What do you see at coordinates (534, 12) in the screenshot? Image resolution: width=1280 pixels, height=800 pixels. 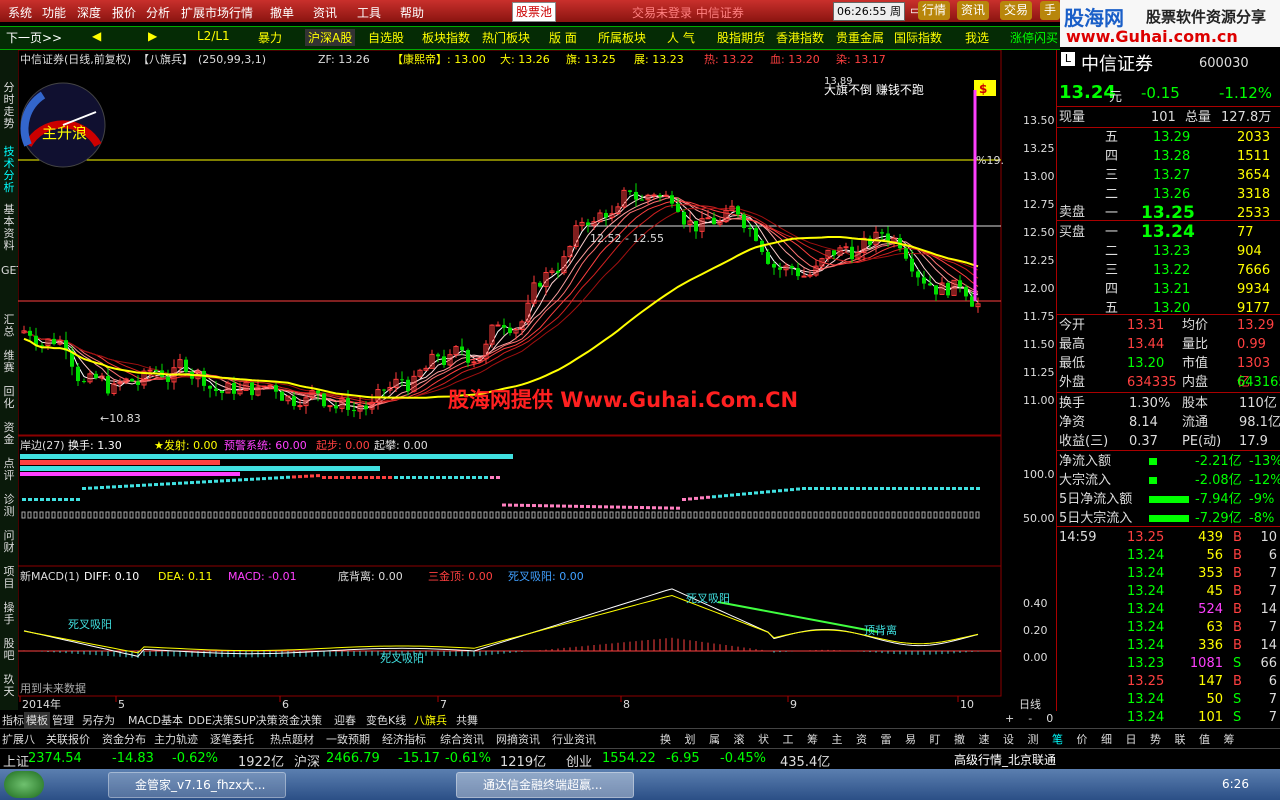 I see `menu-stock-pool: 股票池` at bounding box center [534, 12].